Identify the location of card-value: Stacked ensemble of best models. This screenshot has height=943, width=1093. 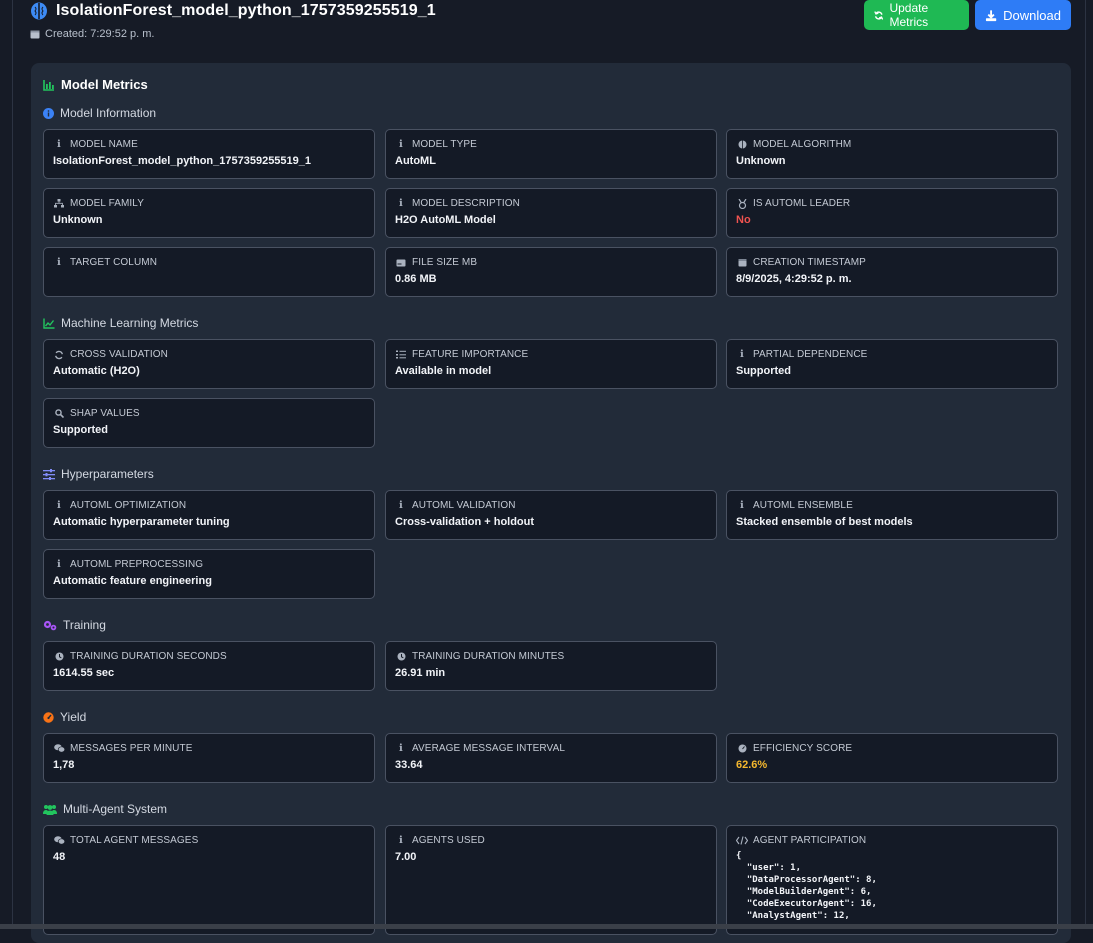
(824, 522).